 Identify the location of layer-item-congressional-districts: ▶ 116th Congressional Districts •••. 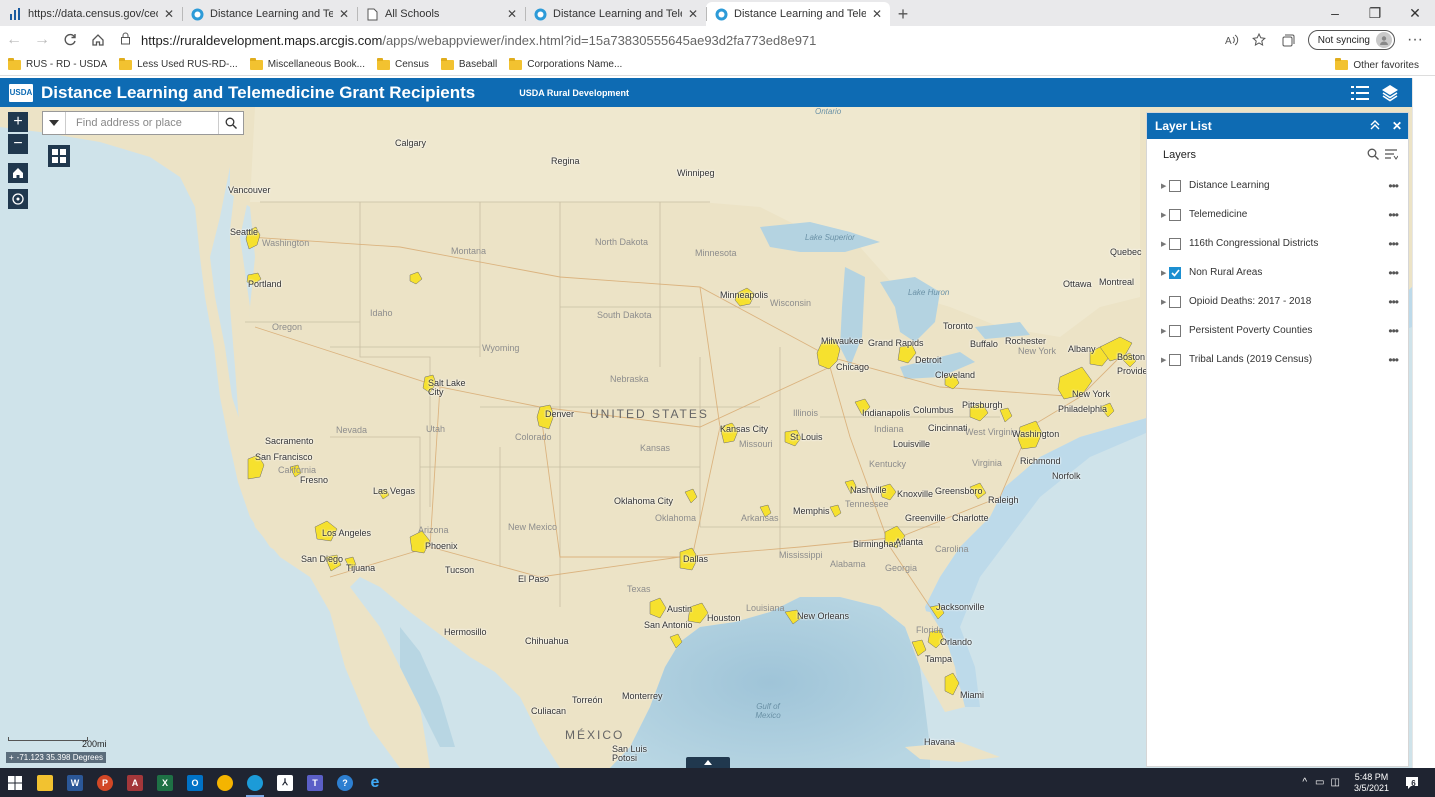
(1277, 243).